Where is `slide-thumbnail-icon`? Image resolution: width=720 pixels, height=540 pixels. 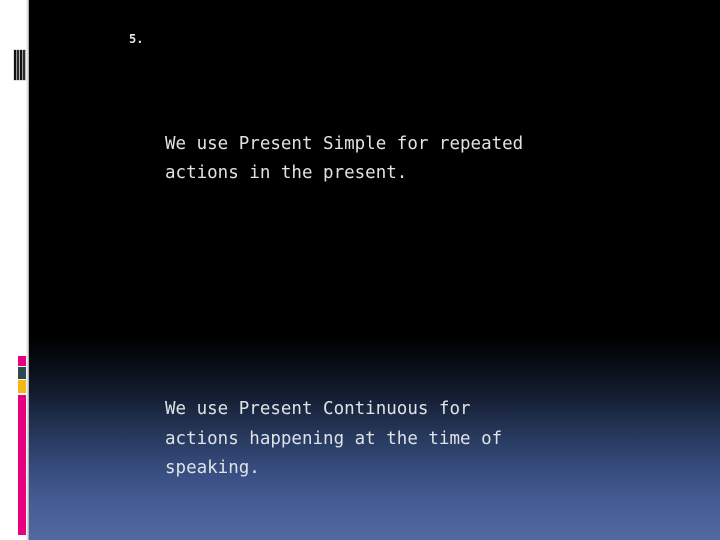
slide-thumbnail-icon is located at coordinates (20, 65).